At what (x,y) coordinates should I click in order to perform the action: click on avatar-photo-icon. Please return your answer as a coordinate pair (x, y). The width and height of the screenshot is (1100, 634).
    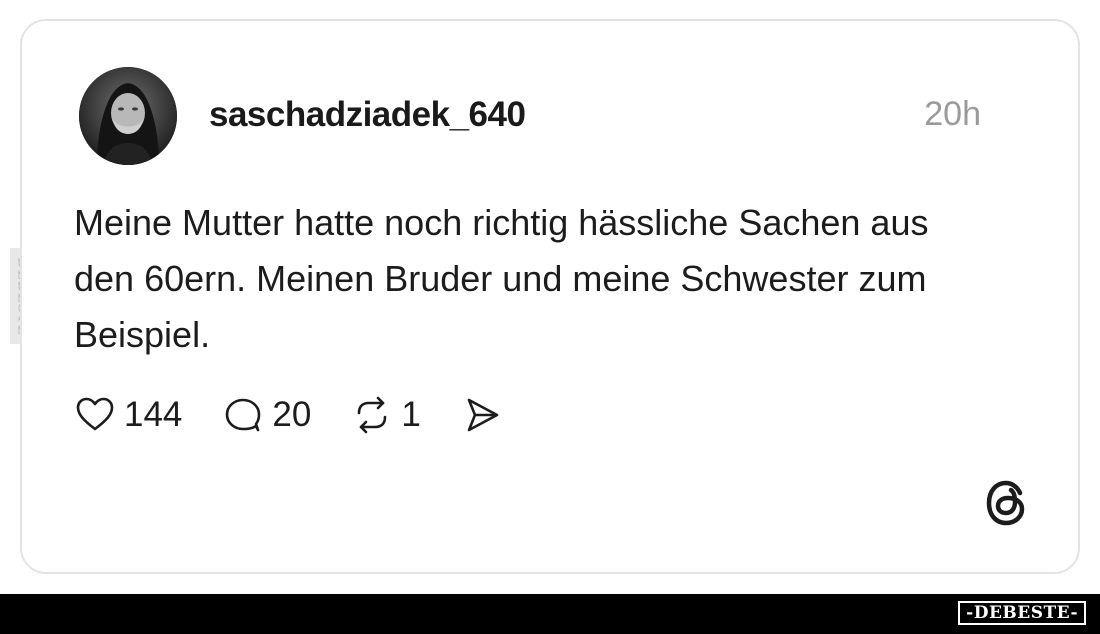
    Looking at the image, I should click on (128, 116).